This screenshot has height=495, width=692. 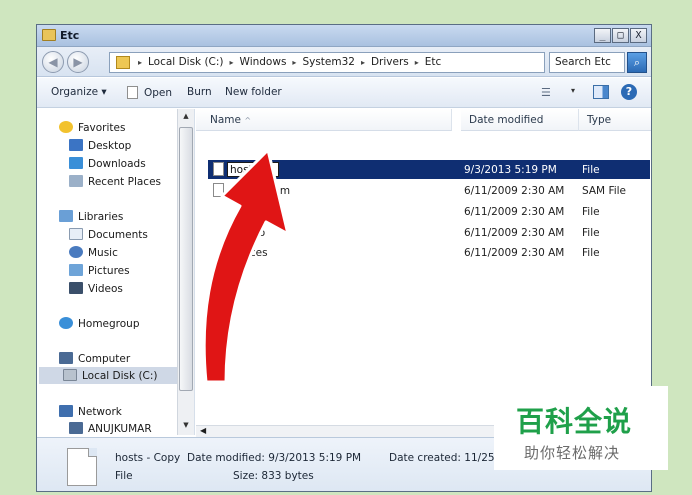 What do you see at coordinates (572, 453) in the screenshot?
I see `watermark-subtitle: 助你轻松解决` at bounding box center [572, 453].